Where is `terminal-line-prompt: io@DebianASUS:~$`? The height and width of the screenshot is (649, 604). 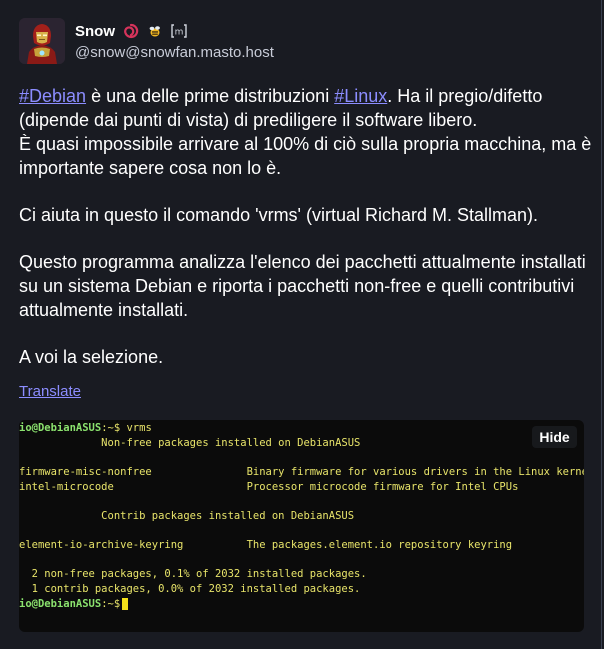 terminal-line-prompt: io@DebianASUS:~$ is located at coordinates (74, 604).